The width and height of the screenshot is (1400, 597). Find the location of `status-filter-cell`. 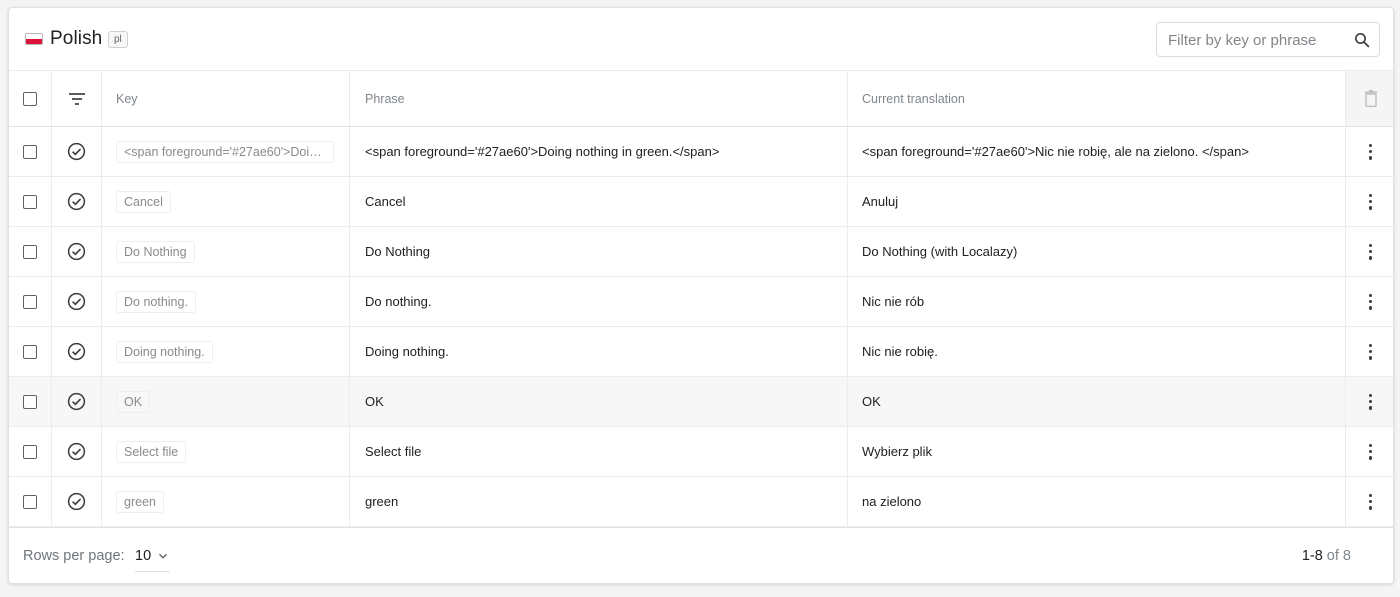

status-filter-cell is located at coordinates (77, 98).